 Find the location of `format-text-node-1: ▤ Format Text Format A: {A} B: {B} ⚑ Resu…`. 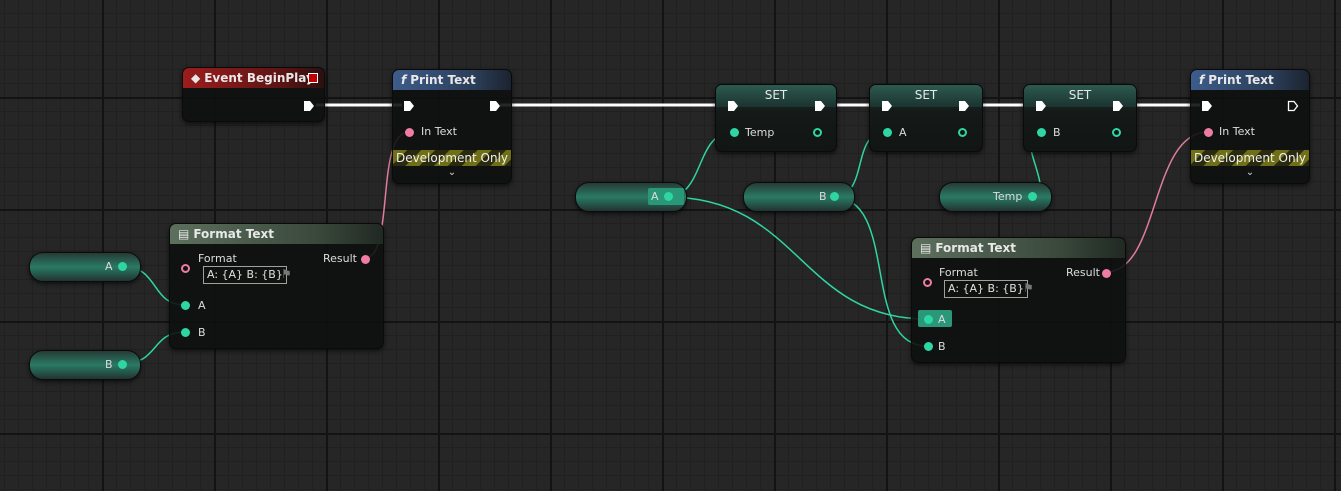

format-text-node-1: ▤ Format Text Format A: {A} B: {B} ⚑ Resu… is located at coordinates (276, 286).